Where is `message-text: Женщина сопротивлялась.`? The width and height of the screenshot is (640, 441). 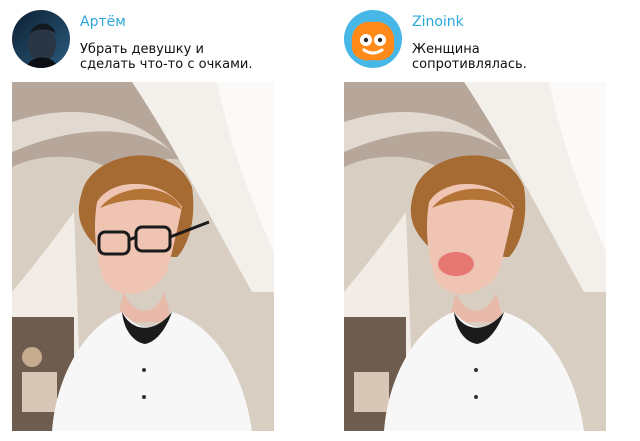 message-text: Женщина сопротивлялась. is located at coordinates (469, 57).